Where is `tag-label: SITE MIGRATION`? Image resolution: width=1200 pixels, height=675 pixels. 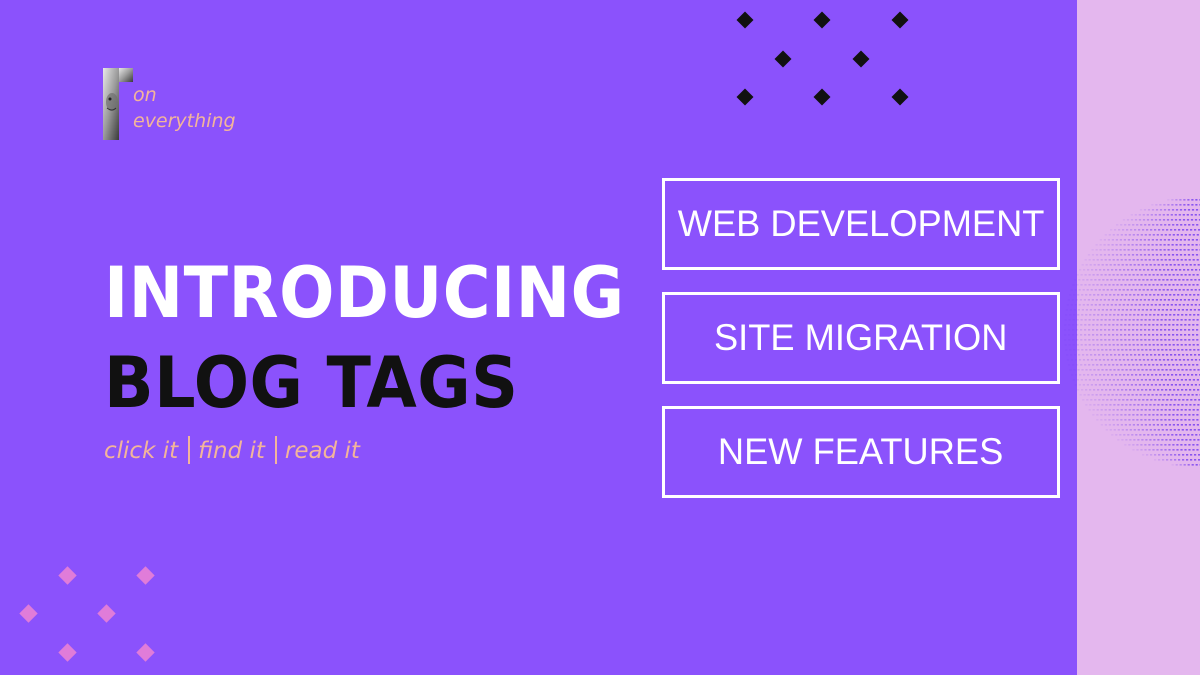
tag-label: SITE MIGRATION is located at coordinates (861, 337).